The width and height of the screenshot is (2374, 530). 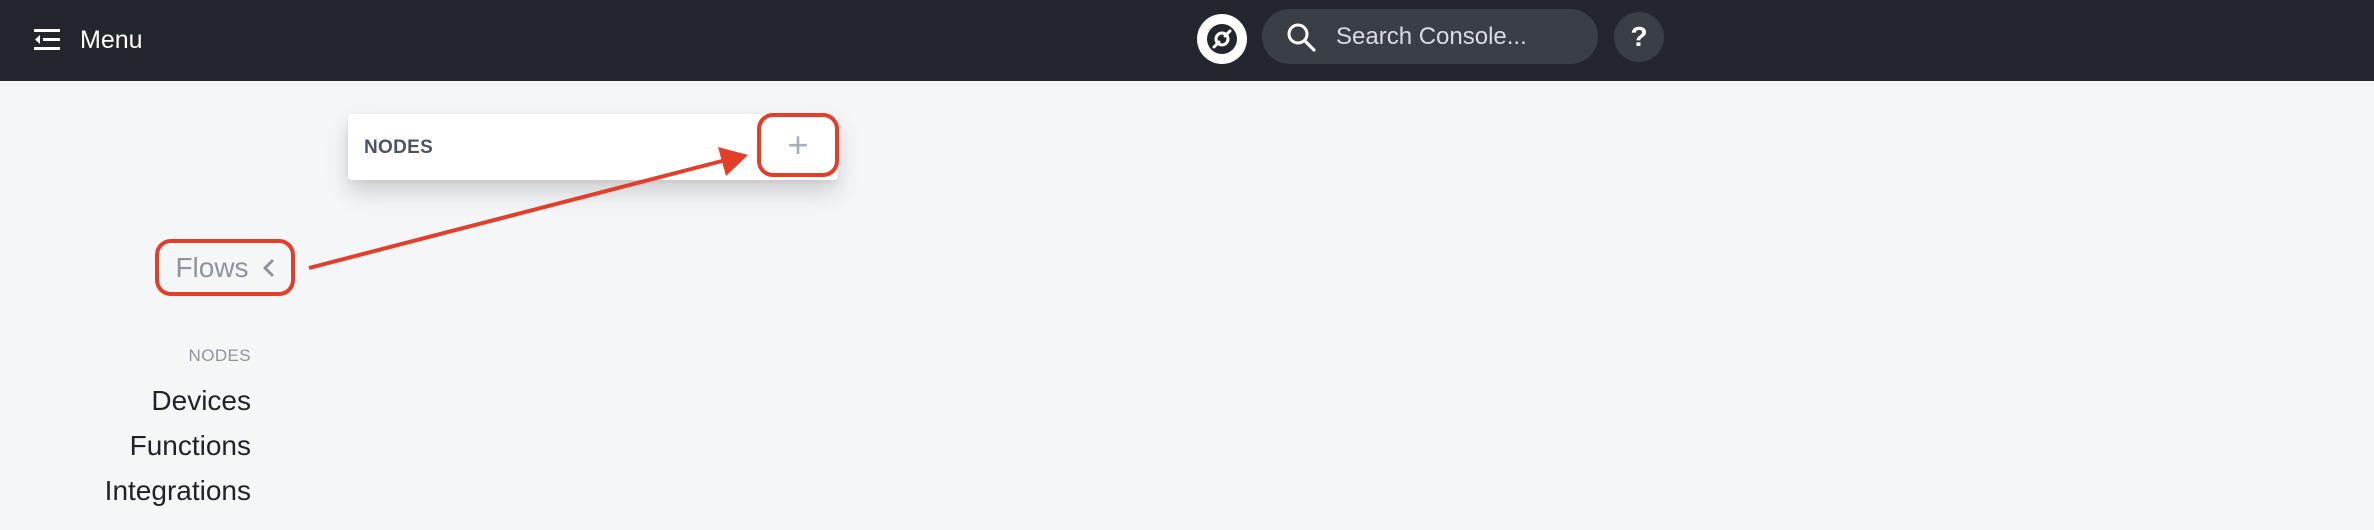 What do you see at coordinates (47, 39) in the screenshot?
I see `menu-icon` at bounding box center [47, 39].